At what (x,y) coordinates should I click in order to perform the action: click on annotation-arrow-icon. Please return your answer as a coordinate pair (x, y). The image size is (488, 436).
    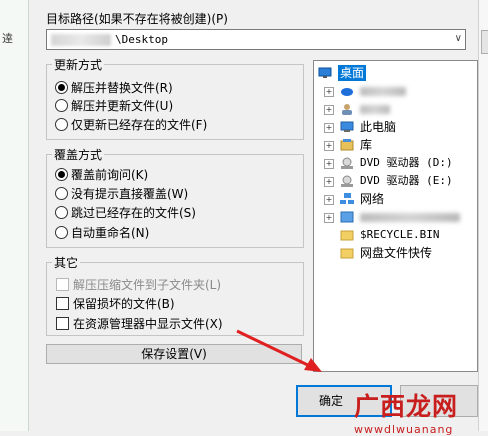
    Looking at the image, I should click on (279, 350).